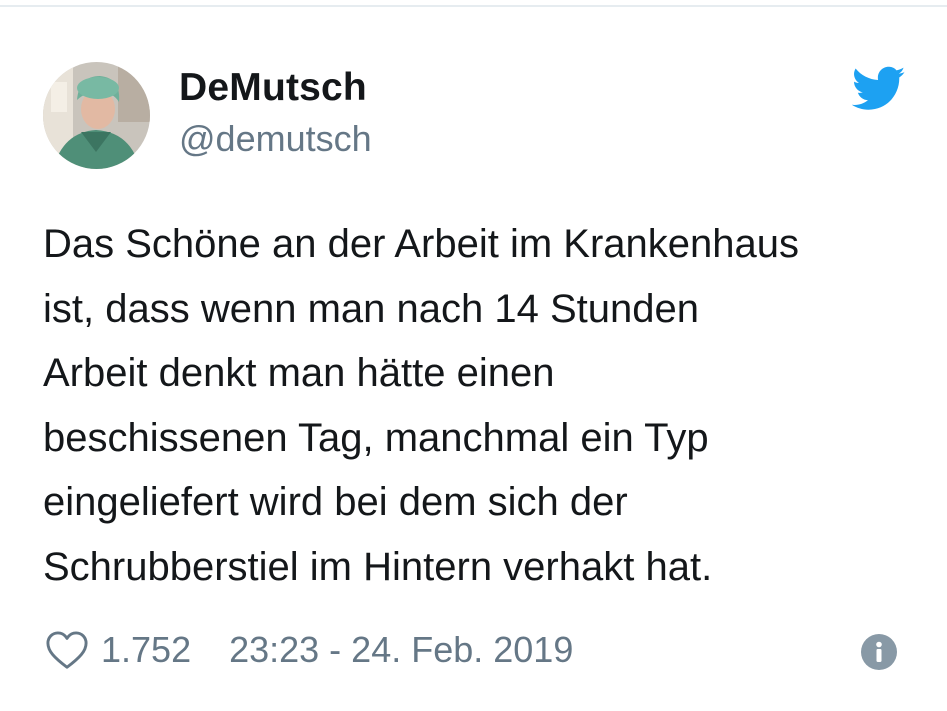 The height and width of the screenshot is (711, 947). Describe the element at coordinates (879, 652) in the screenshot. I see `info-icon` at that location.